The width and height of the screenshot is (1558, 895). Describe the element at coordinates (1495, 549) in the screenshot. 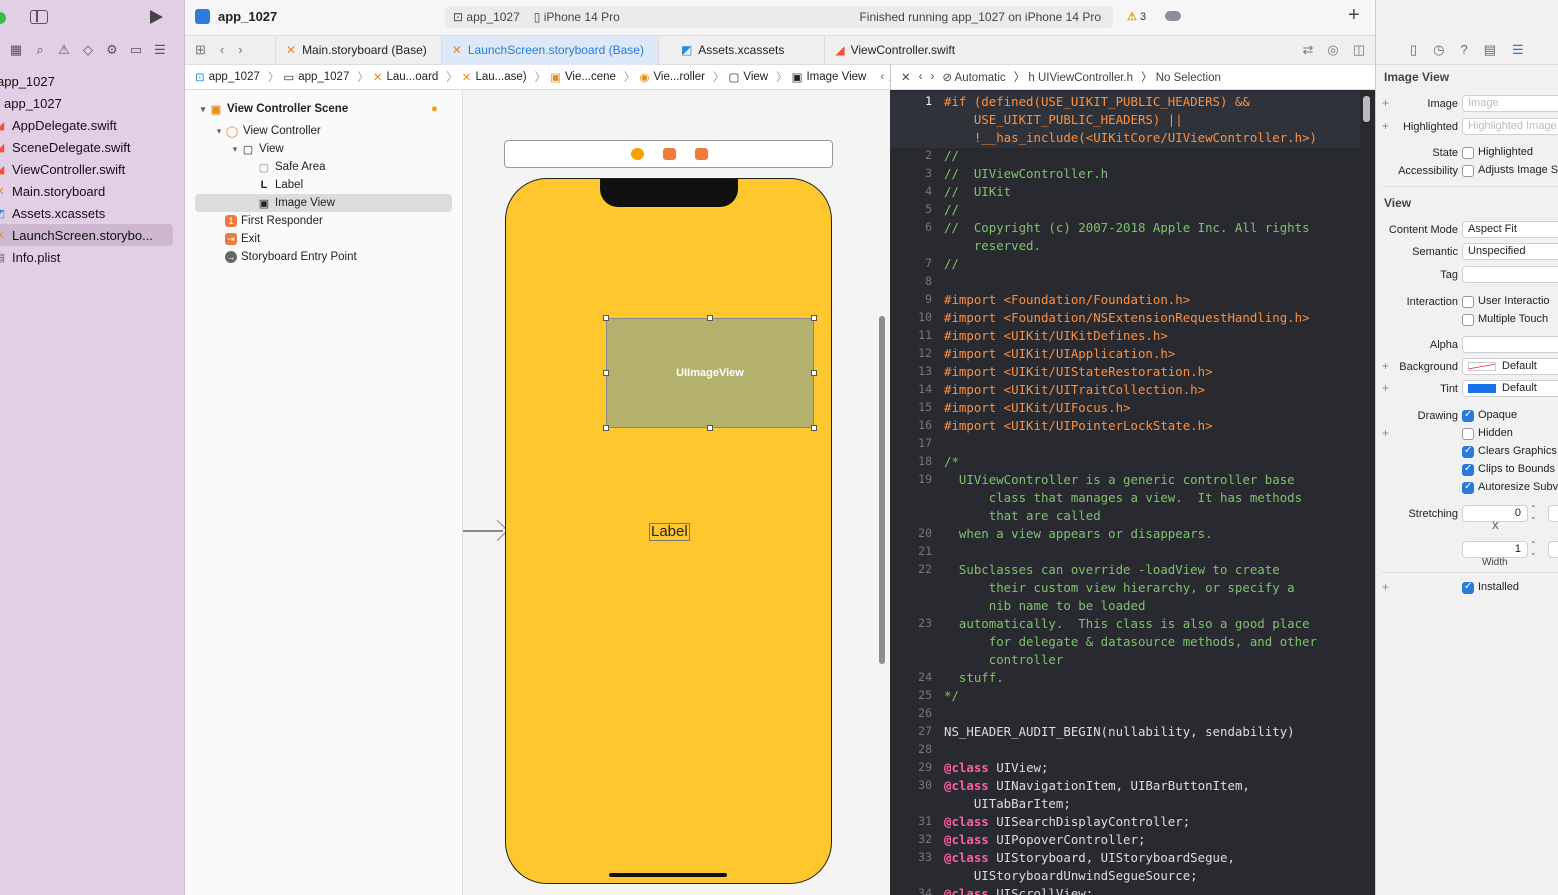

I see `stretch-width-field: 1` at that location.